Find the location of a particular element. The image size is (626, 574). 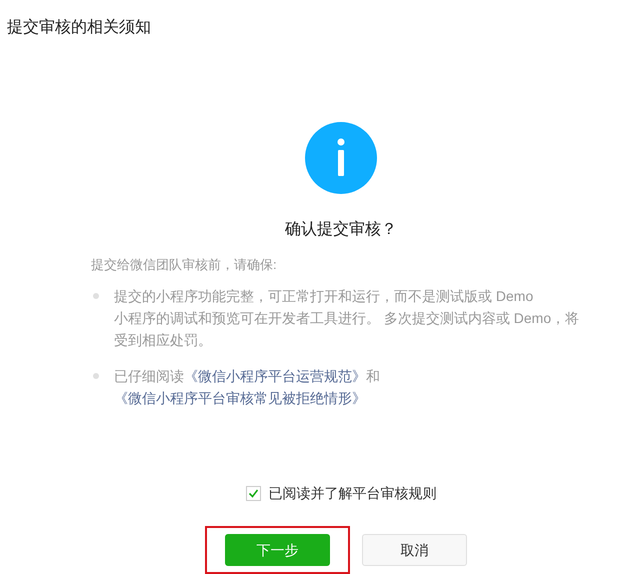

notice-text: 提交的小程序功能完整，可正常打开和运行，而不是测试版或 Demo 小程序的调试和预览可在开发者工具进行。 多次提交测试内容或 Demo，将受到相应处罚。 is located at coordinates (347, 318).